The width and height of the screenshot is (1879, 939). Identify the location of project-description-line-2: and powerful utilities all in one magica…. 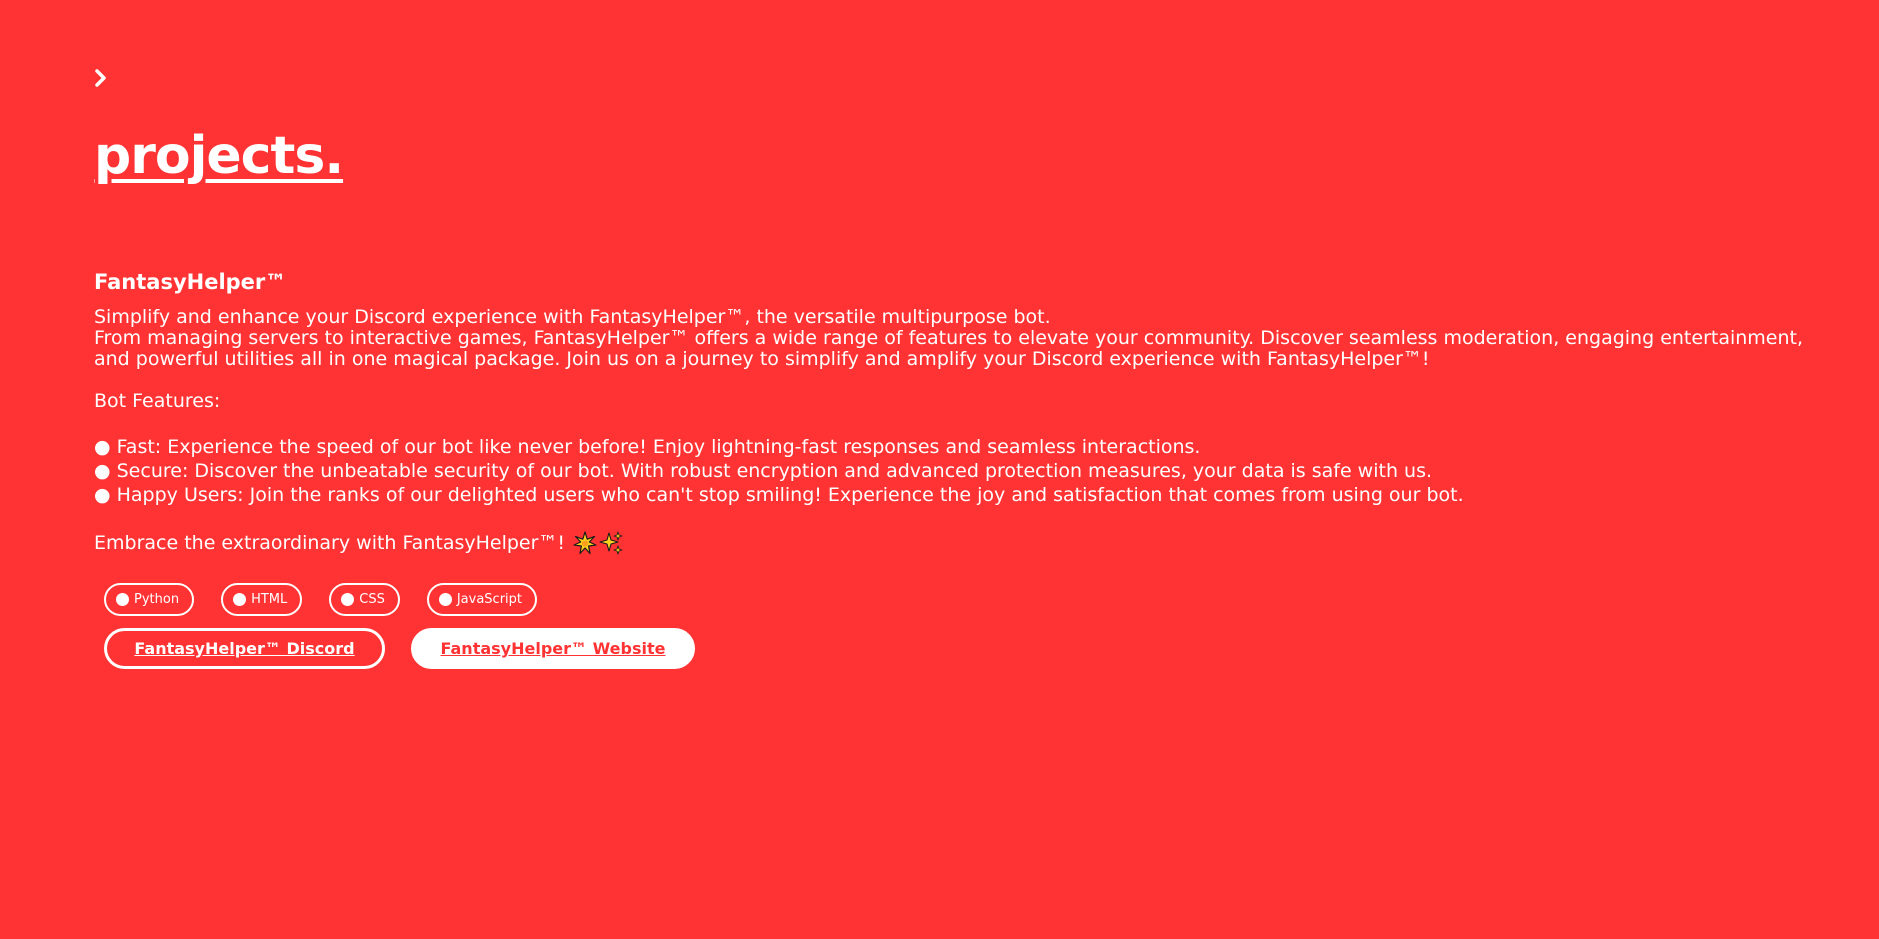
(762, 359).